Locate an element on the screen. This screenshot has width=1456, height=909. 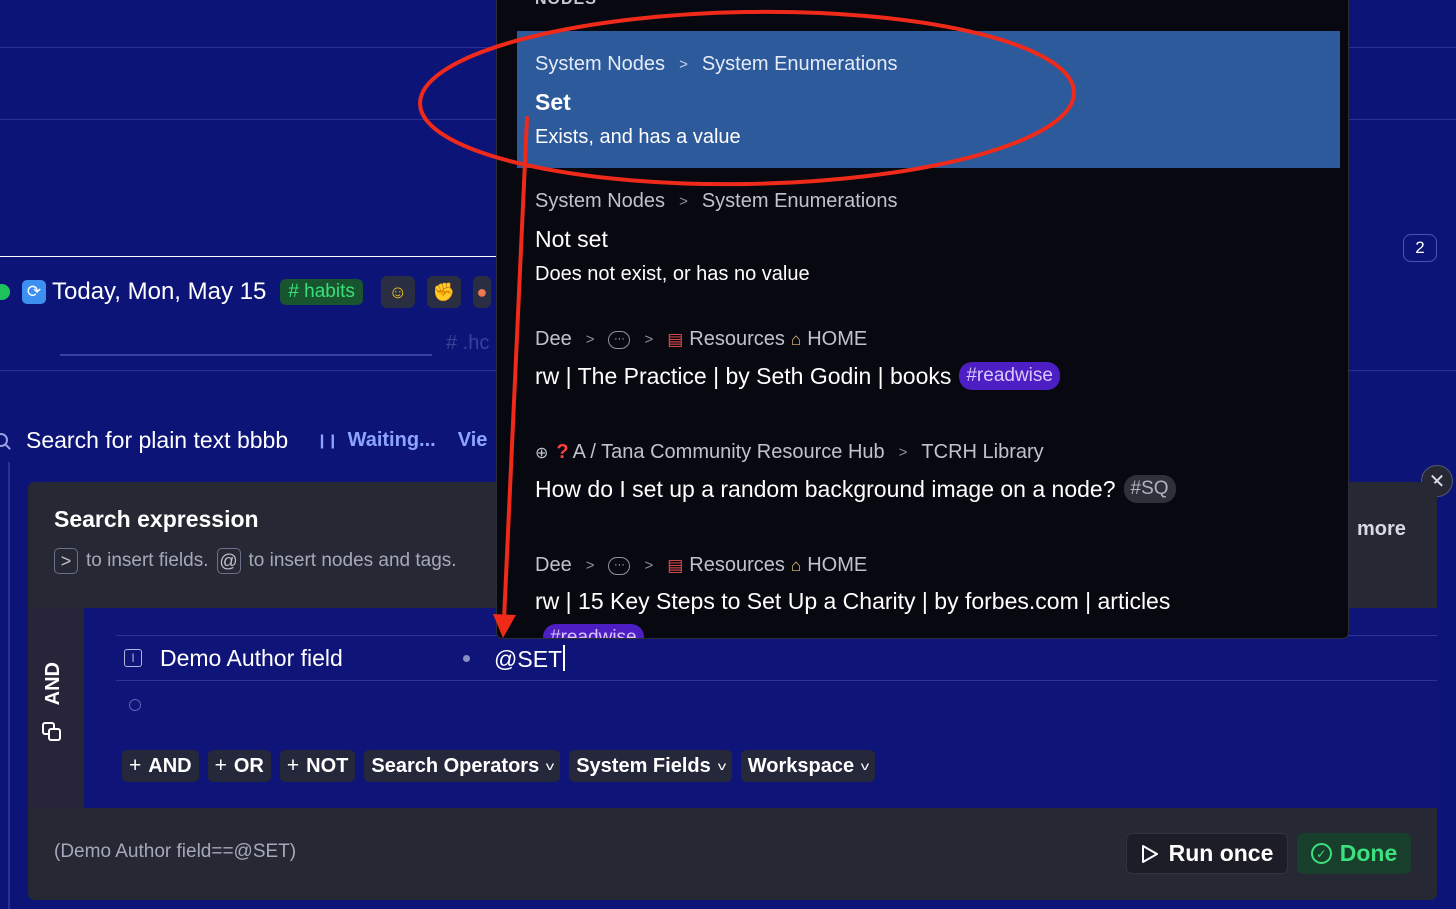
sync-icon: ⟳ is located at coordinates (34, 292).